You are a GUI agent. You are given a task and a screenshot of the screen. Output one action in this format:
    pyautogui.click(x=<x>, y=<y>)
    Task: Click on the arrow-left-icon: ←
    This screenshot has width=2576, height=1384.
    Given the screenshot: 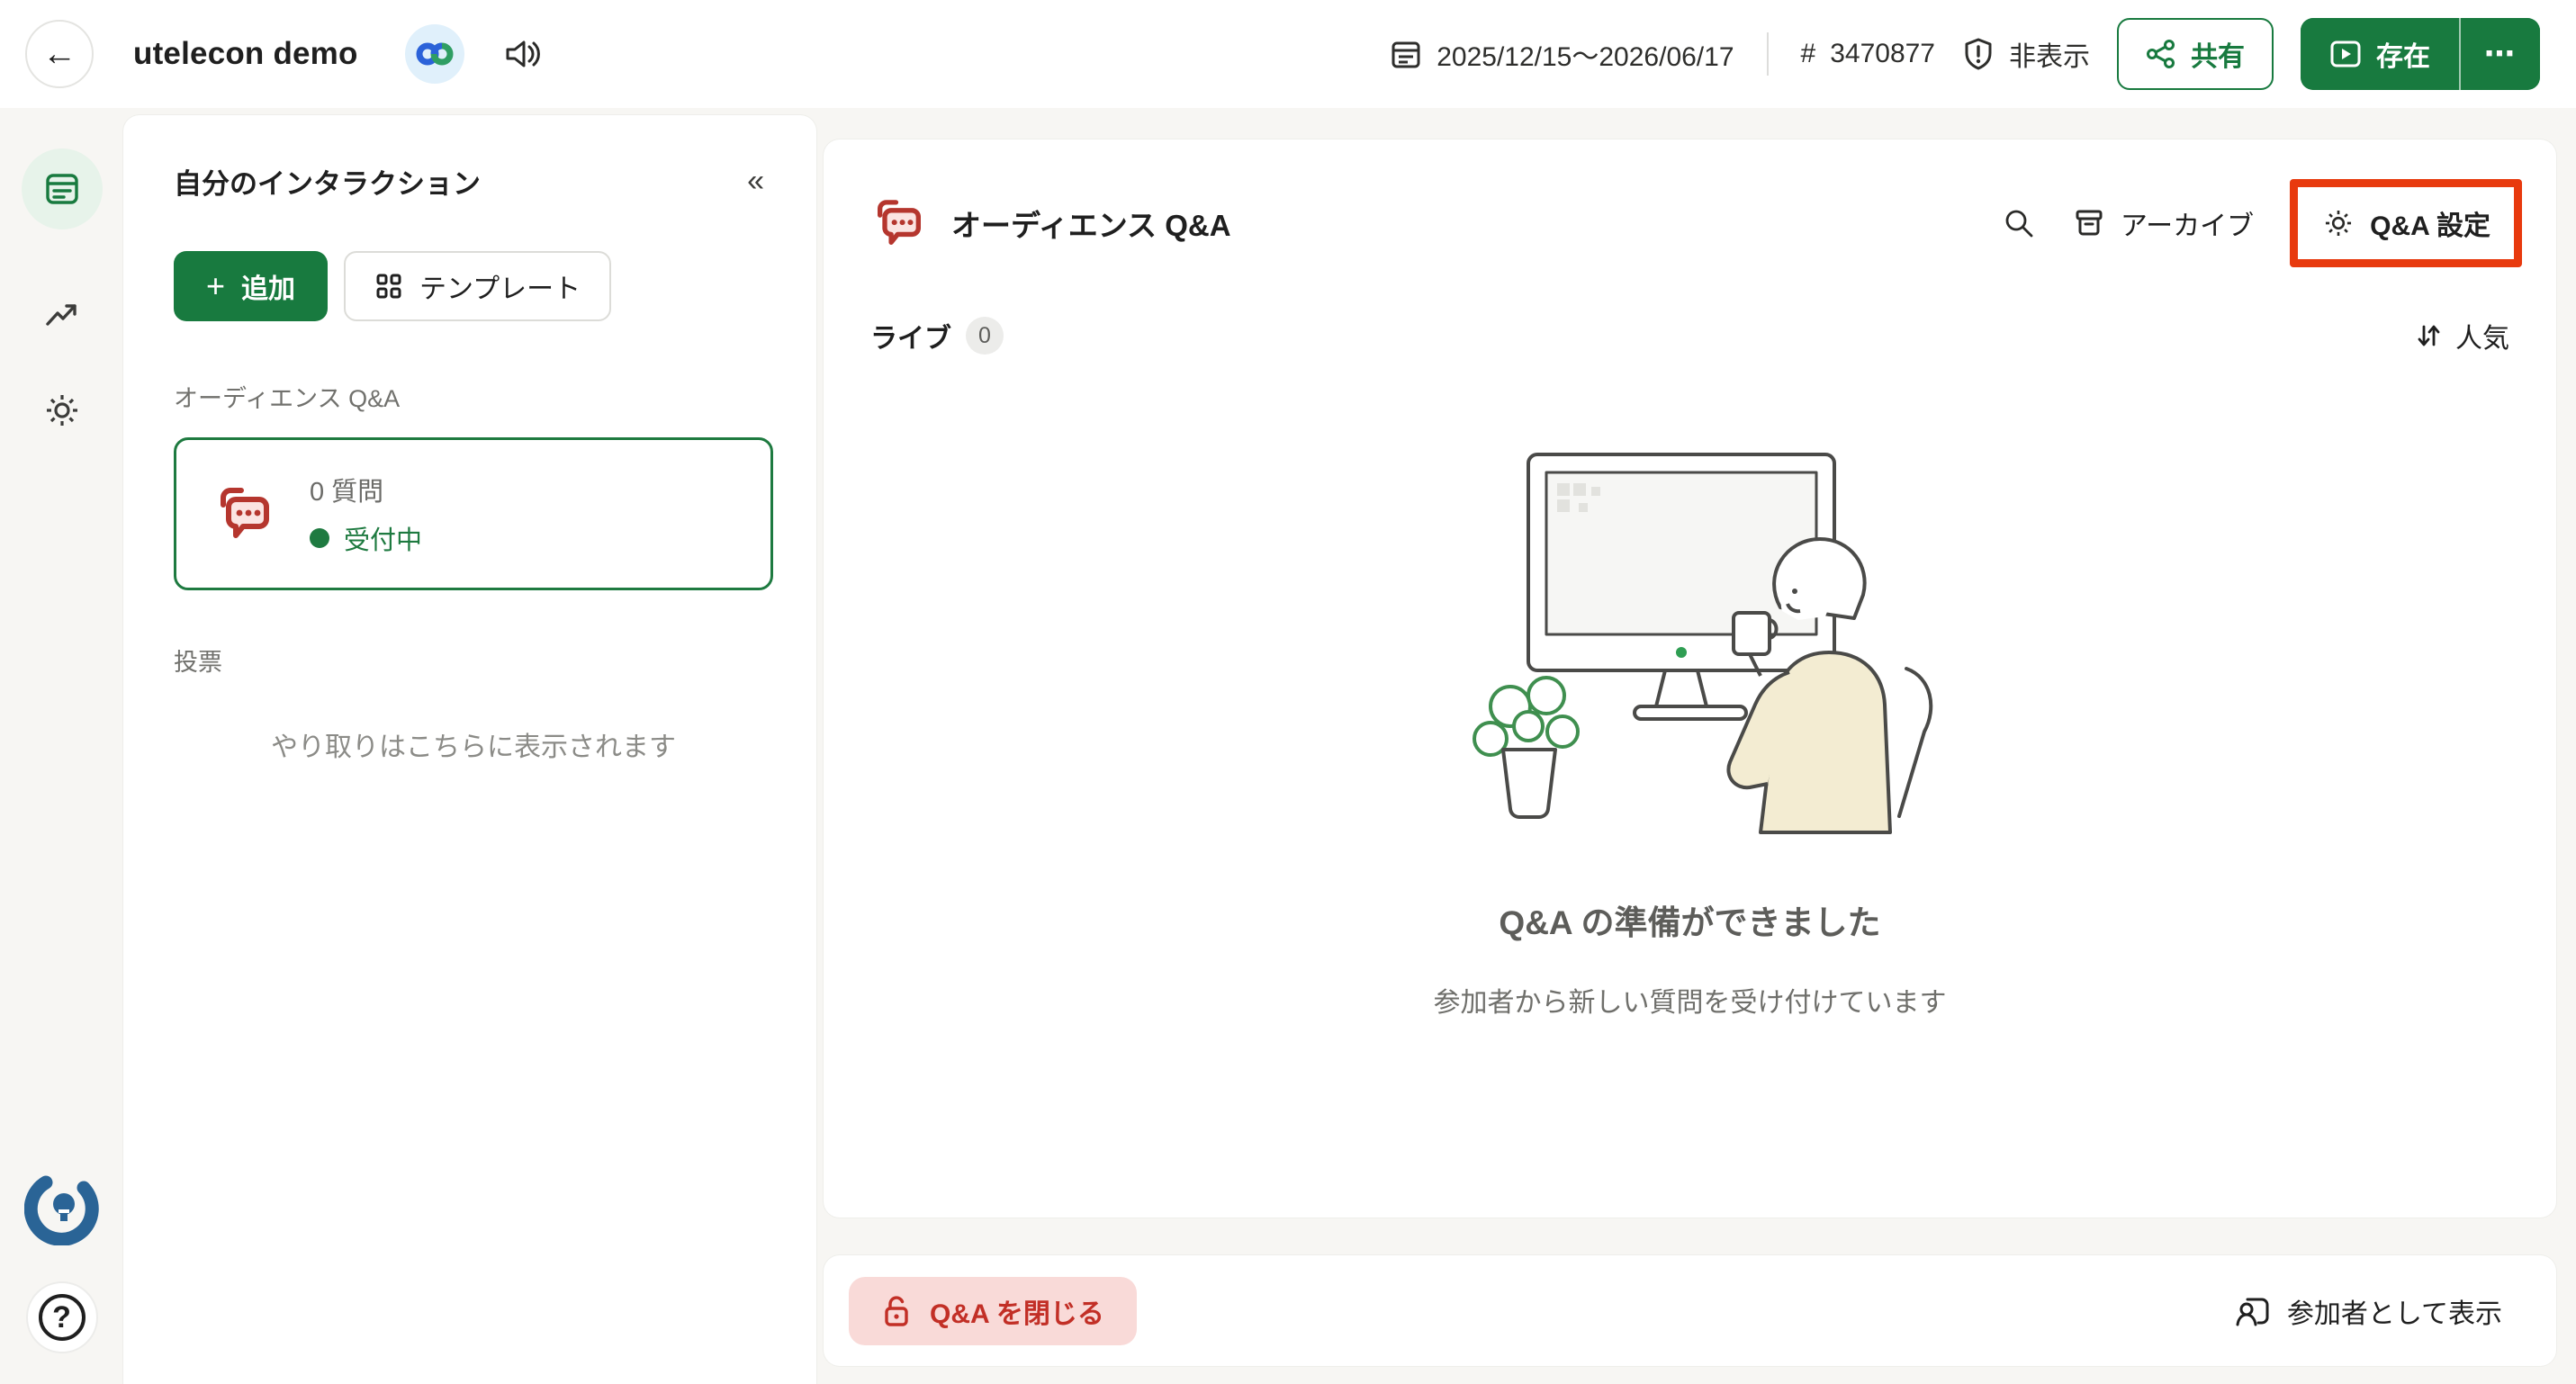 What is the action you would take?
    pyautogui.click(x=59, y=53)
    